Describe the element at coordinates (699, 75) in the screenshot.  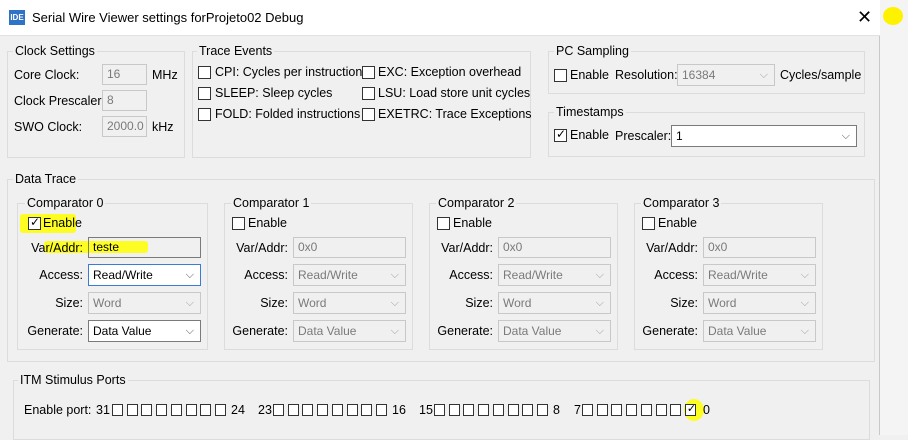
I see `resolution-value: 16384` at that location.